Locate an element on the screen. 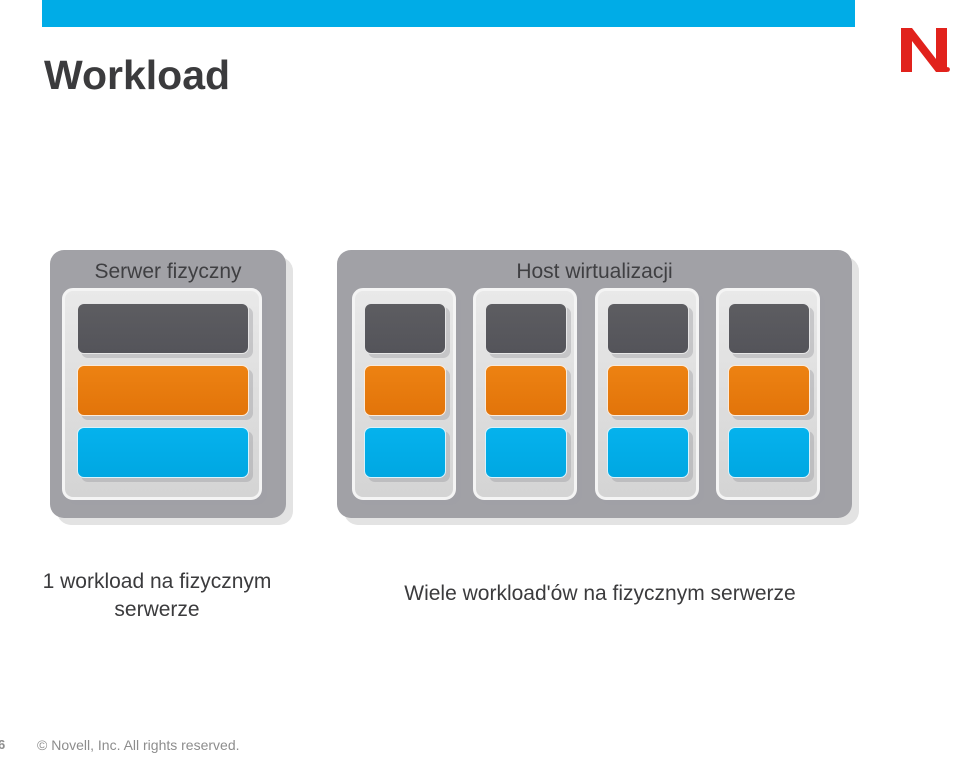 This screenshot has width=960, height=759. physical-server-machine is located at coordinates (162, 394).